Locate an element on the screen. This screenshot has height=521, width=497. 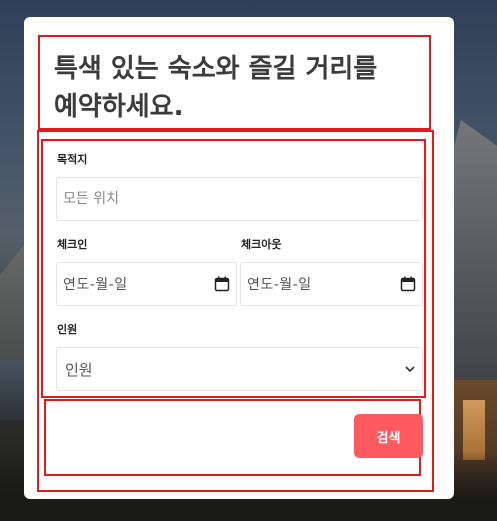
chevron-down-icon is located at coordinates (410, 369).